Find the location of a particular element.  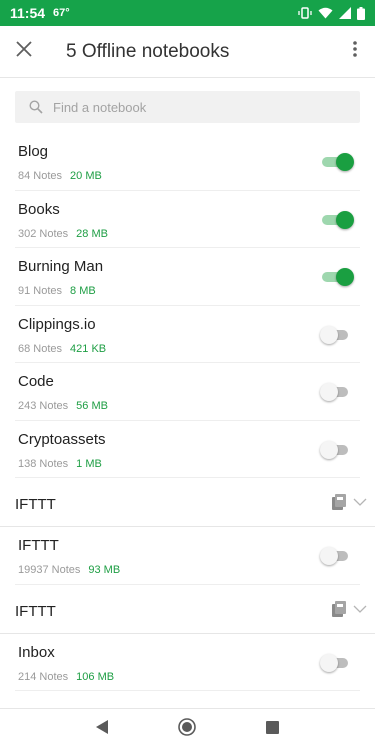

note-count: 19937 Notes is located at coordinates (49, 570).